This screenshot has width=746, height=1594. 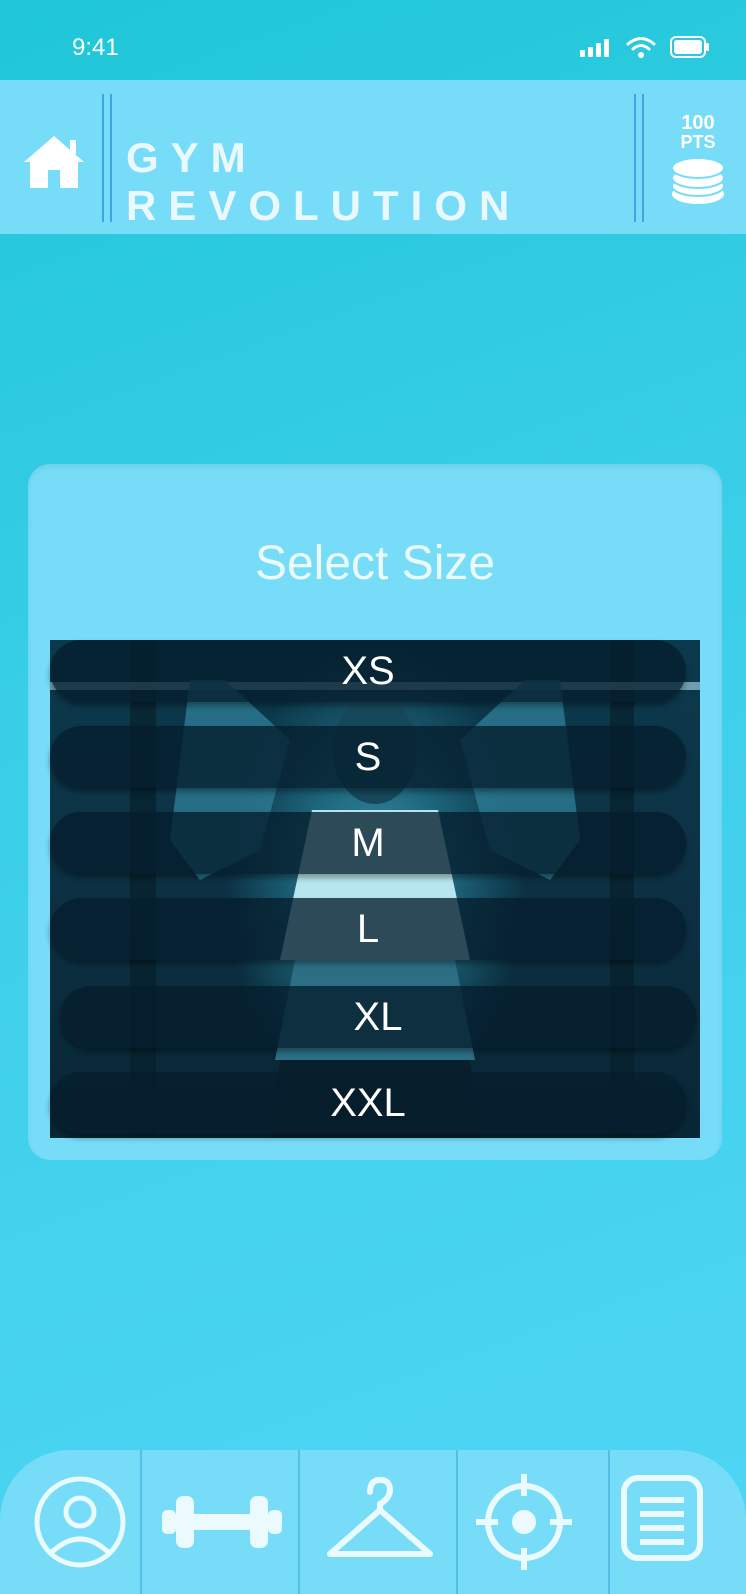 I want to click on tab-profile, so click(x=82, y=1529).